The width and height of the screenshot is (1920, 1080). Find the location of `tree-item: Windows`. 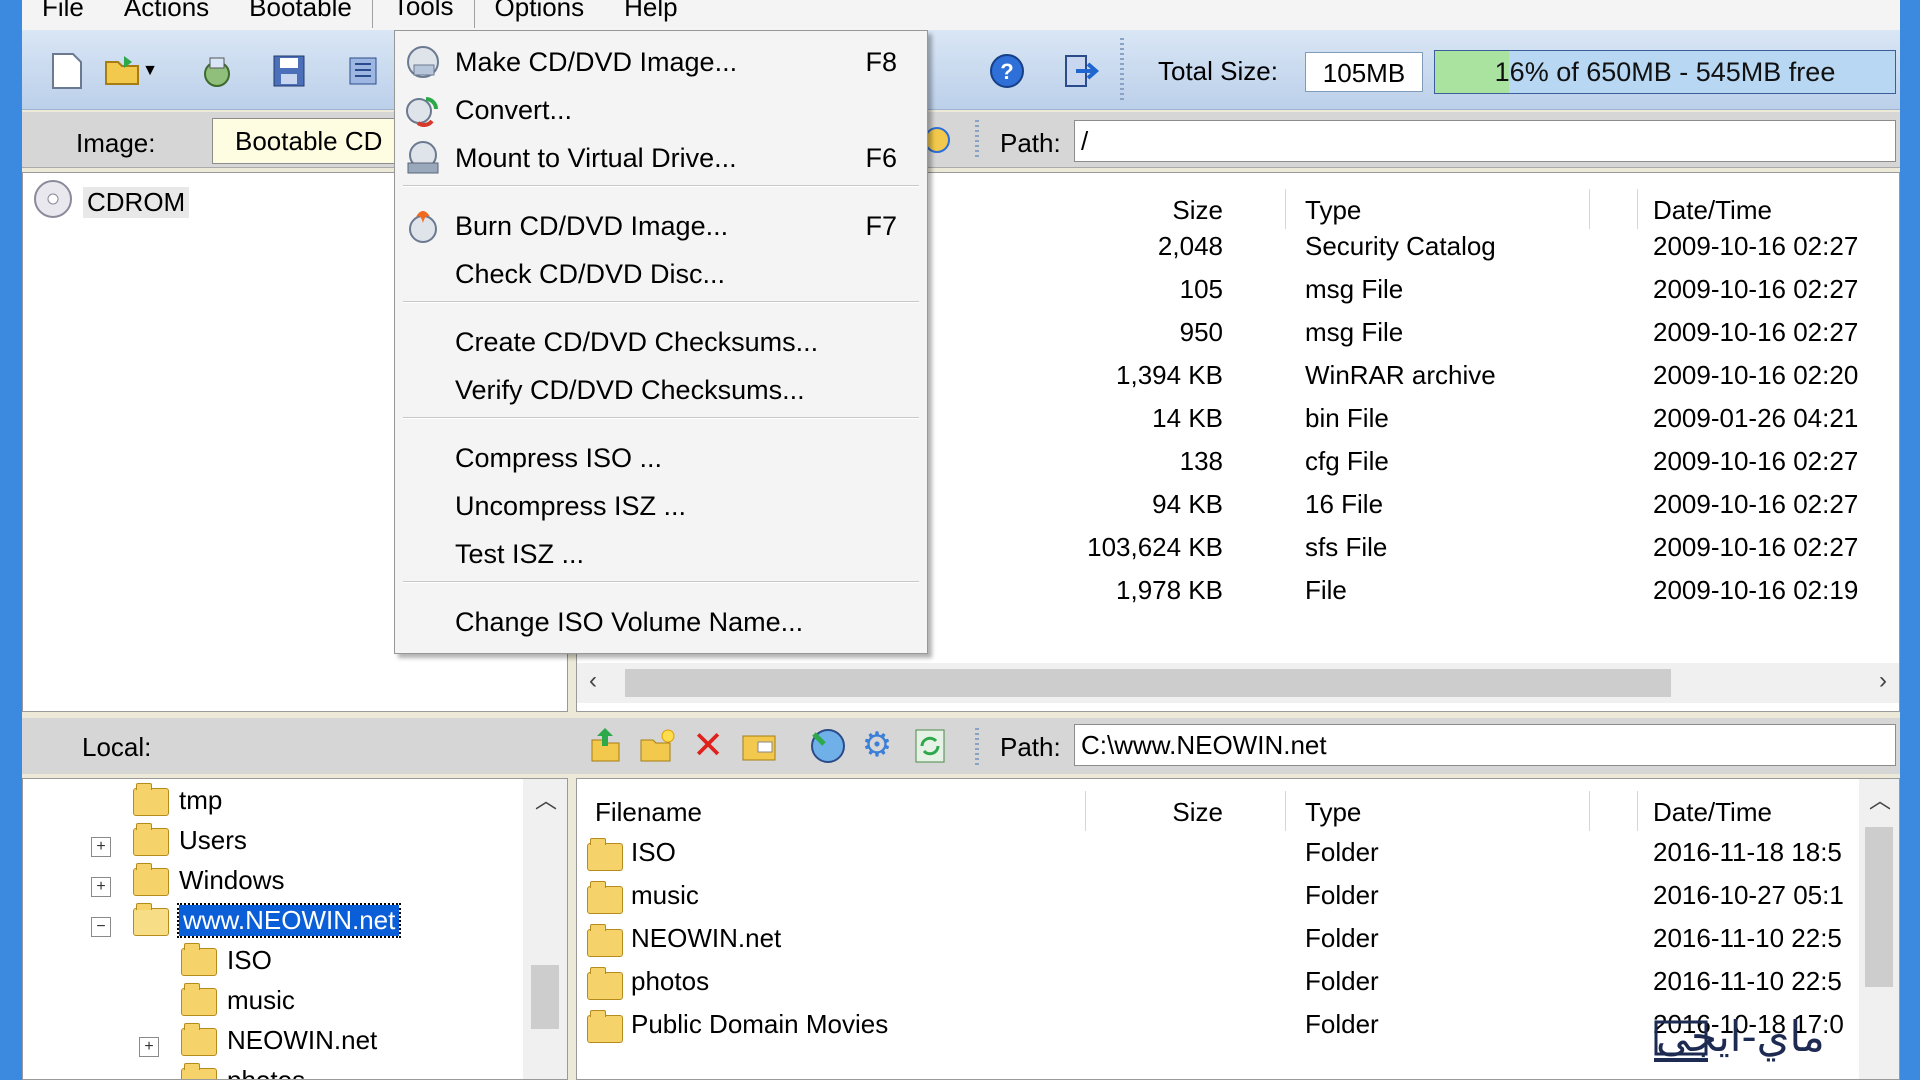

tree-item: Windows is located at coordinates (208, 880).